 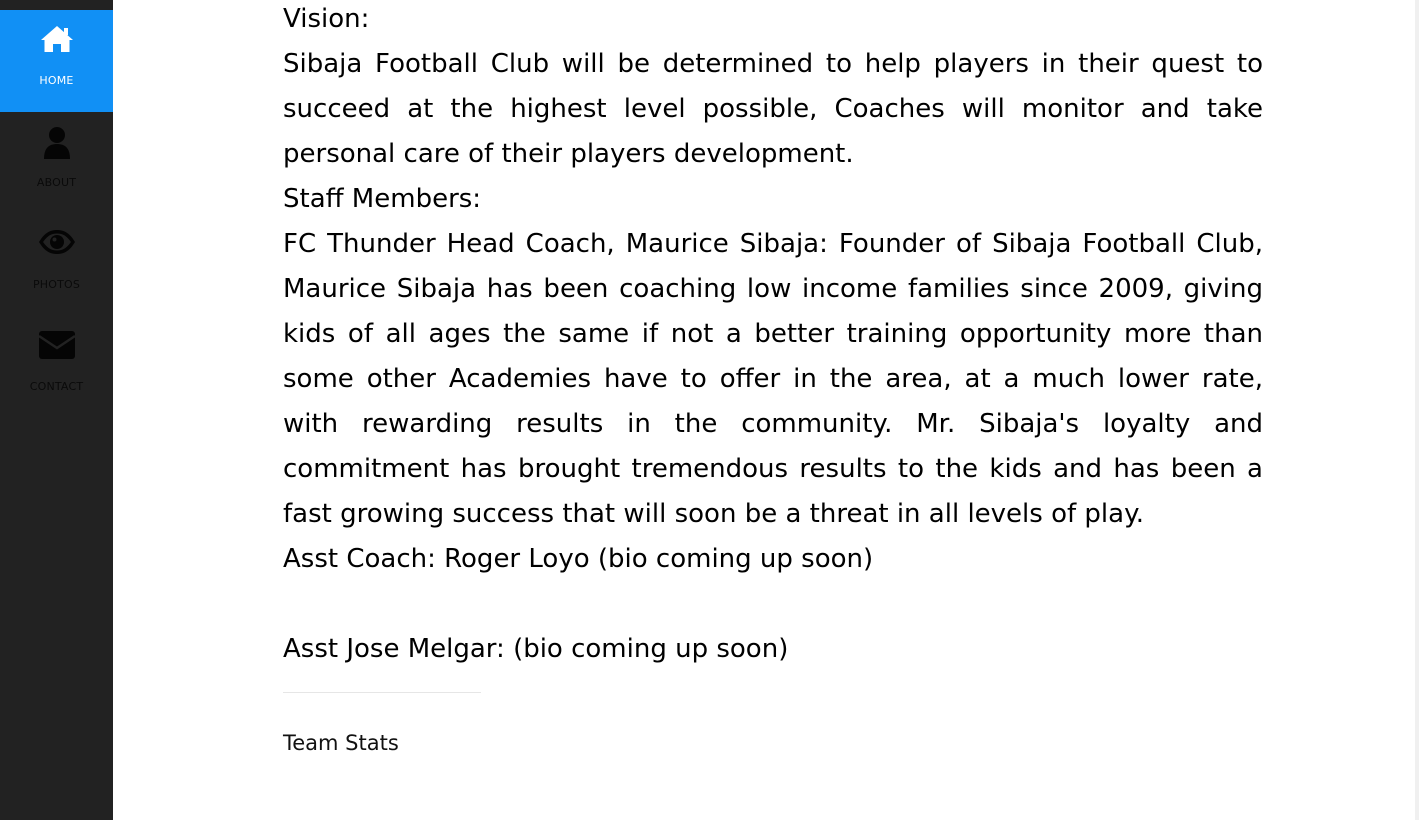 I want to click on scrollbar, so click(x=1417, y=410).